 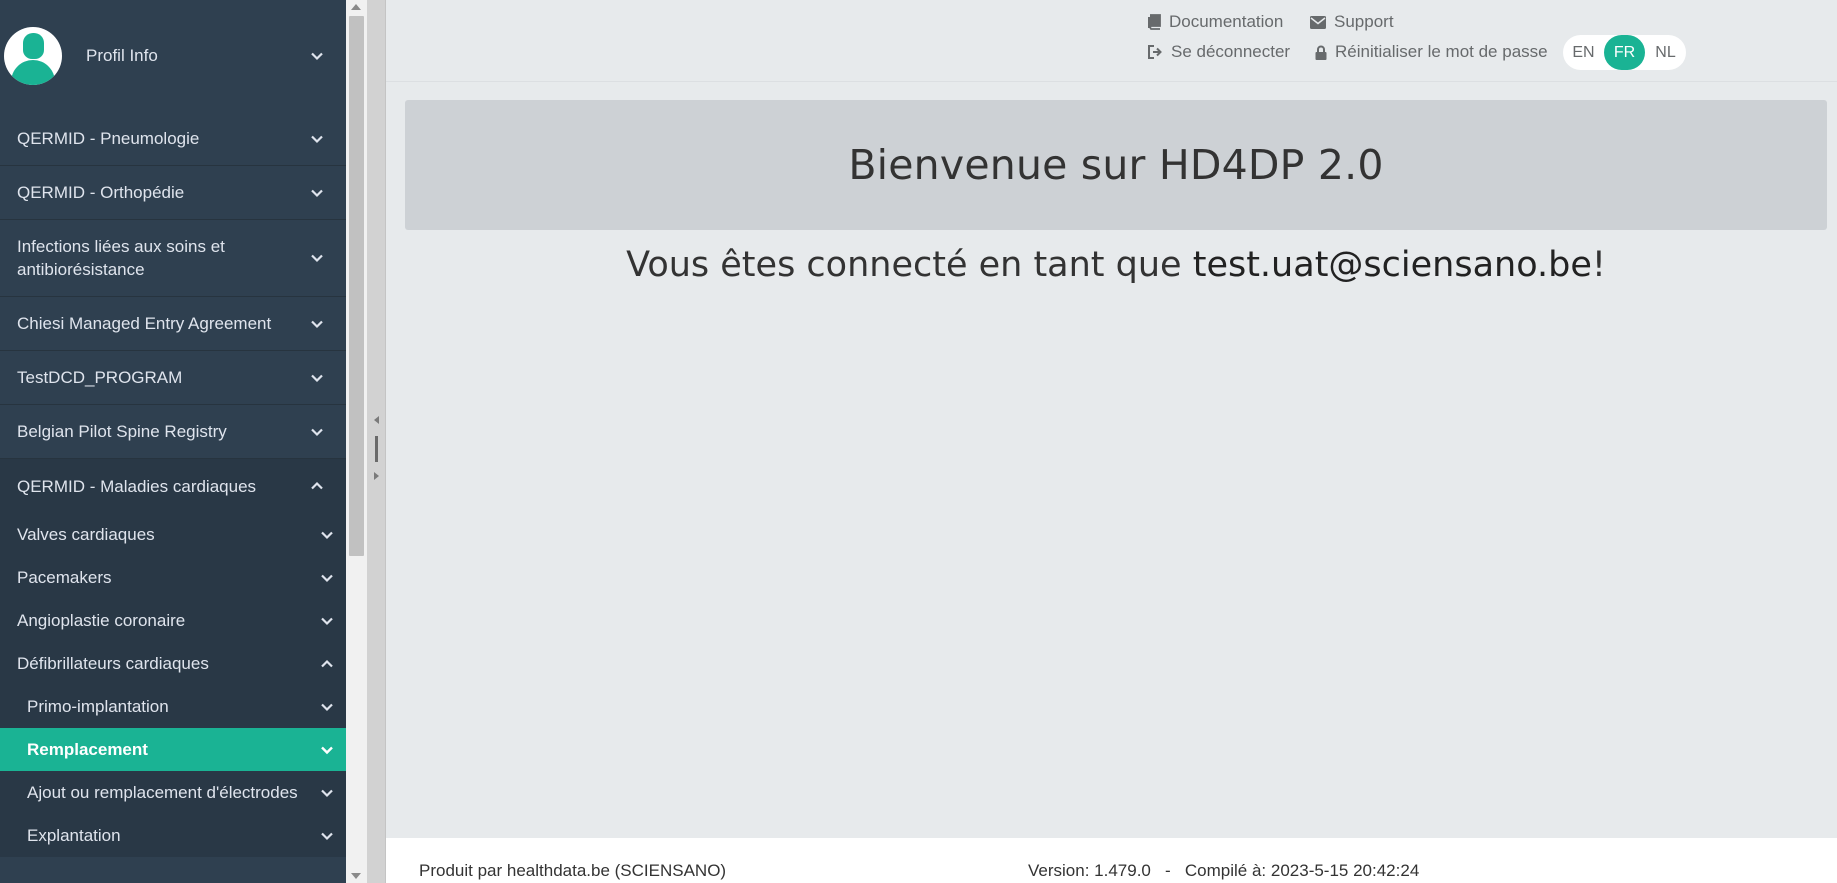 I want to click on expand-right-icon, so click(x=376, y=476).